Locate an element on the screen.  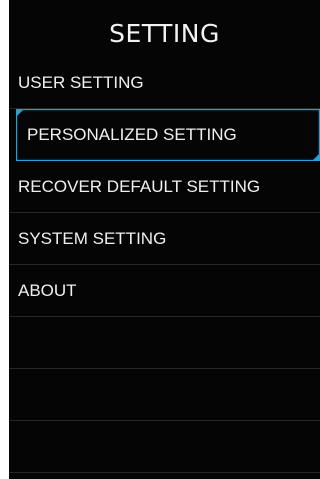
selection-corner-top-left is located at coordinates (20, 113).